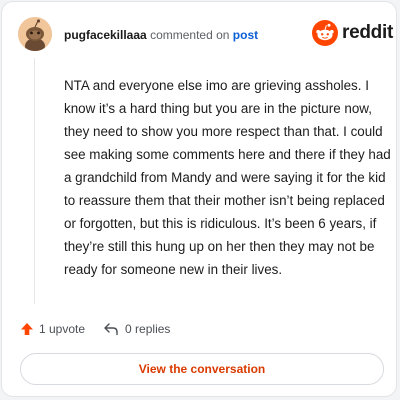 Image resolution: width=400 pixels, height=400 pixels. What do you see at coordinates (190, 35) in the screenshot?
I see `action-text: commented on` at bounding box center [190, 35].